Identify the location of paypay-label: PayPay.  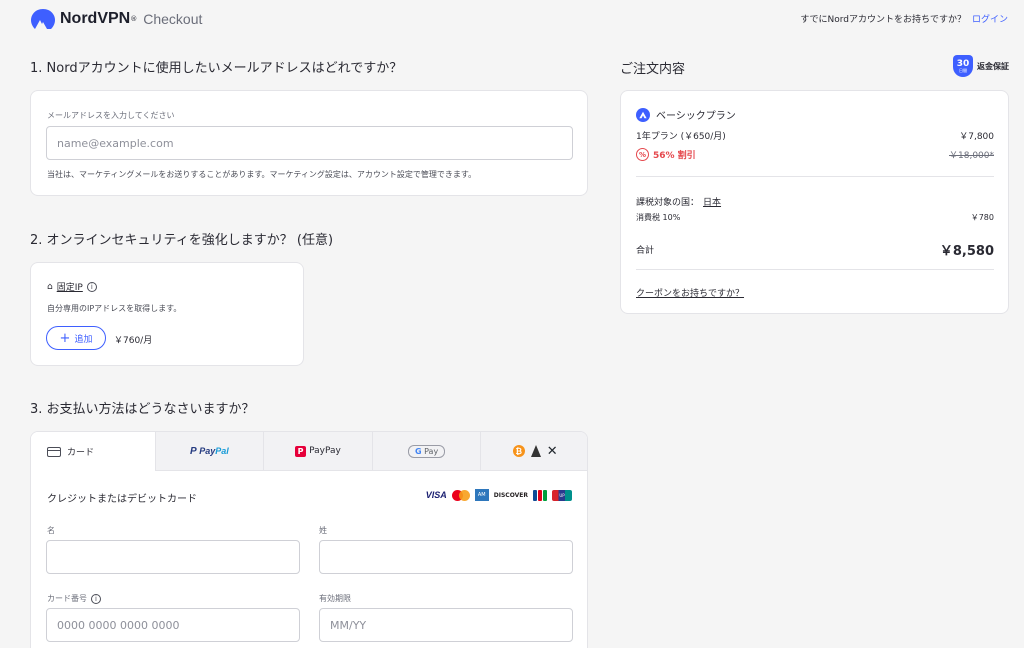
(325, 451).